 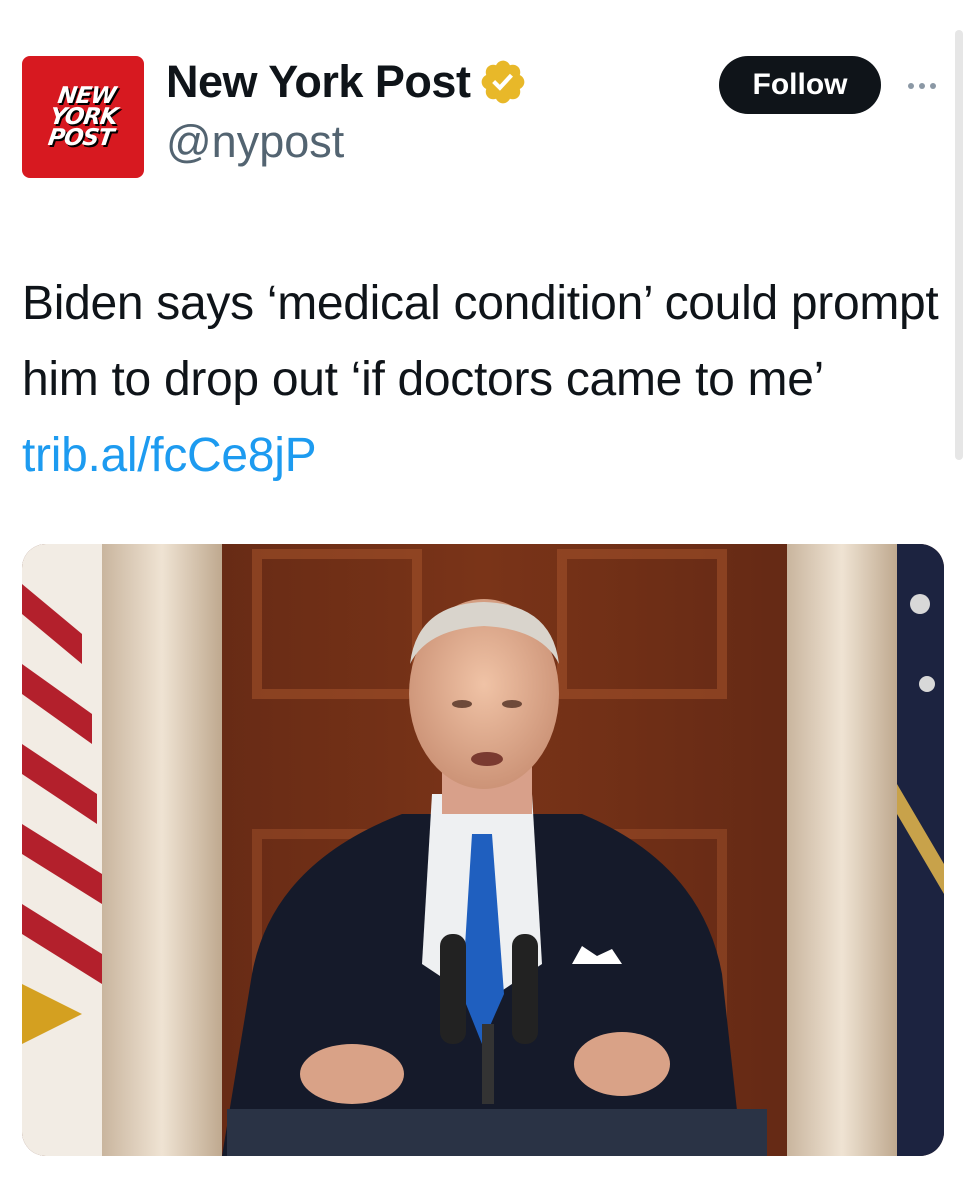 I want to click on follow-button: Follow, so click(x=800, y=85).